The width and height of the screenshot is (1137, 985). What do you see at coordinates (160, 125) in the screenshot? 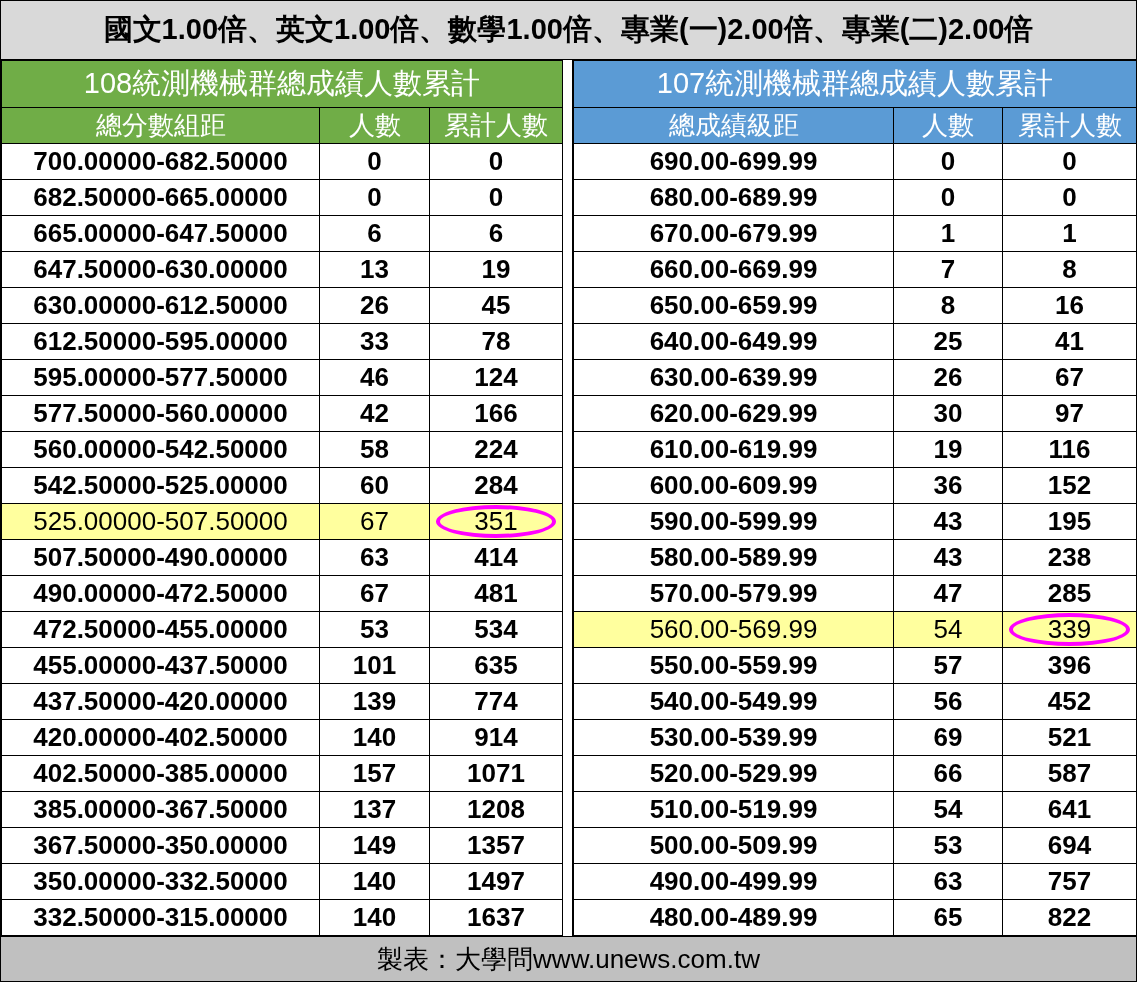
I see `column-header: 總分數組距` at bounding box center [160, 125].